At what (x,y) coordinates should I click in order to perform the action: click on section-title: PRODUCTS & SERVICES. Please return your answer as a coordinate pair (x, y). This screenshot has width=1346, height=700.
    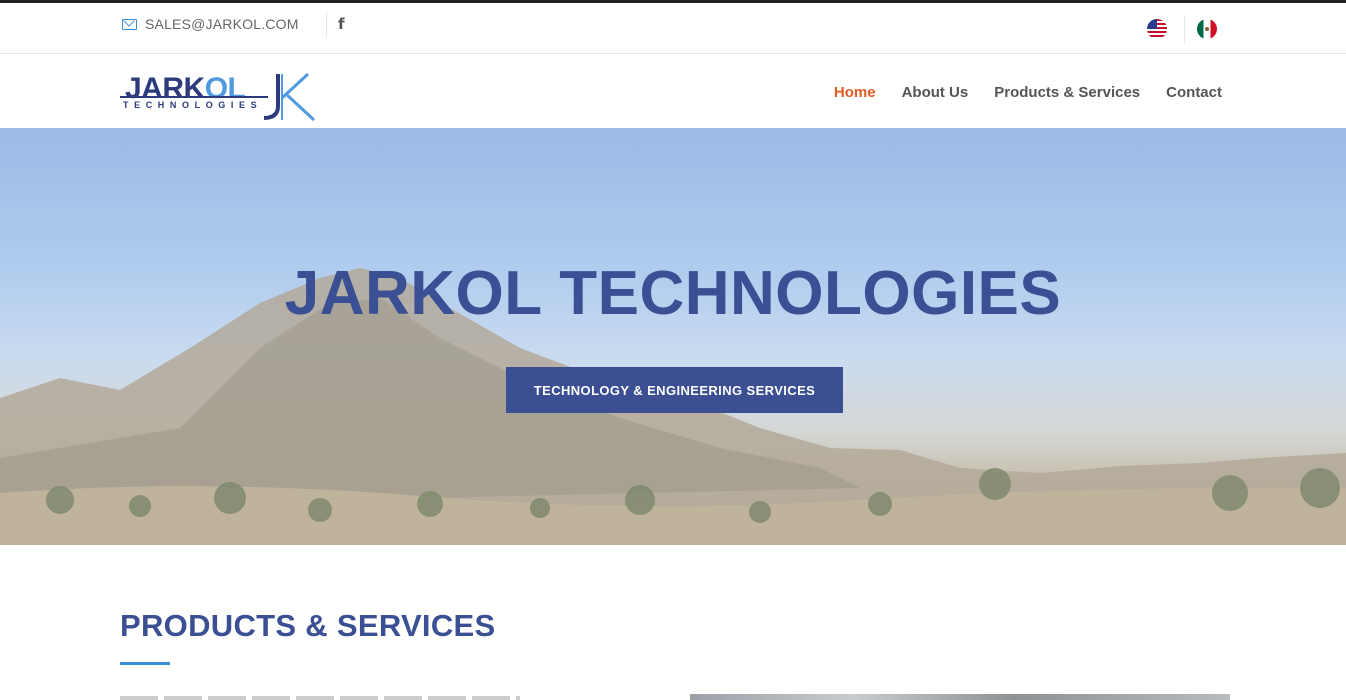
    Looking at the image, I should click on (308, 625).